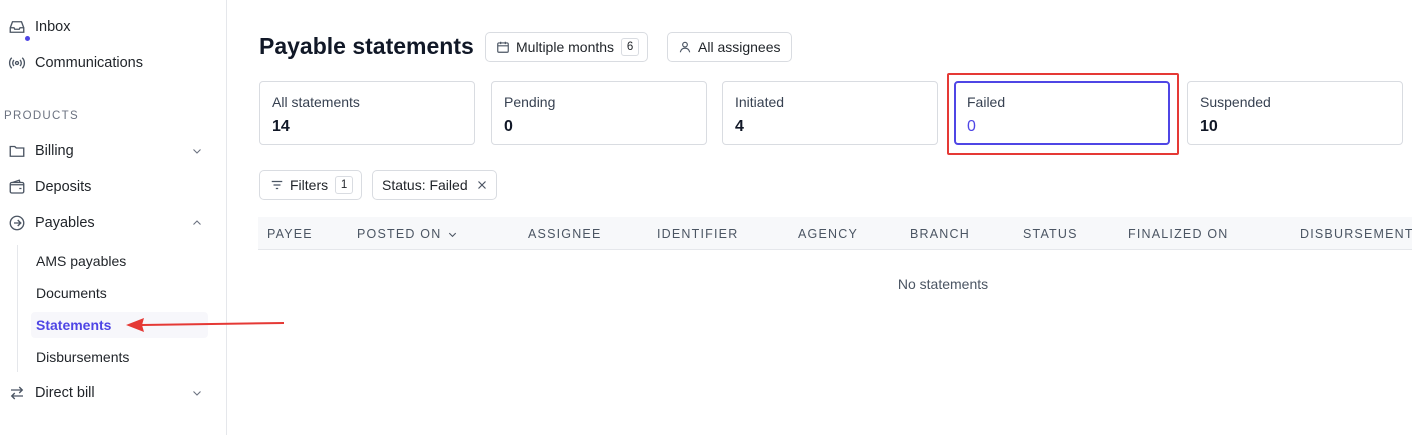 The height and width of the screenshot is (435, 1412). Describe the element at coordinates (344, 185) in the screenshot. I see `filters-count-badge: 1` at that location.